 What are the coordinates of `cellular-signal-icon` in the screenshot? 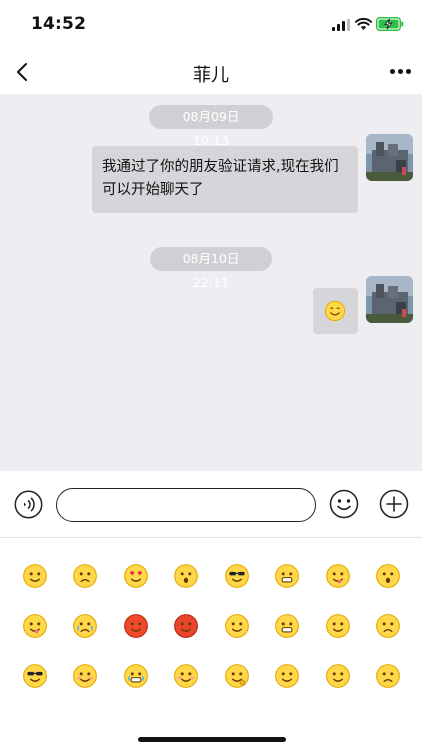 It's located at (341, 25).